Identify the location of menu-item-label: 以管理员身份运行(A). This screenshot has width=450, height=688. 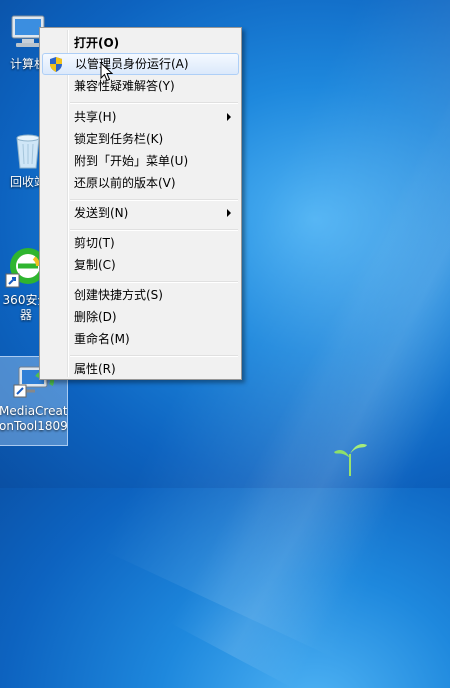
(132, 64).